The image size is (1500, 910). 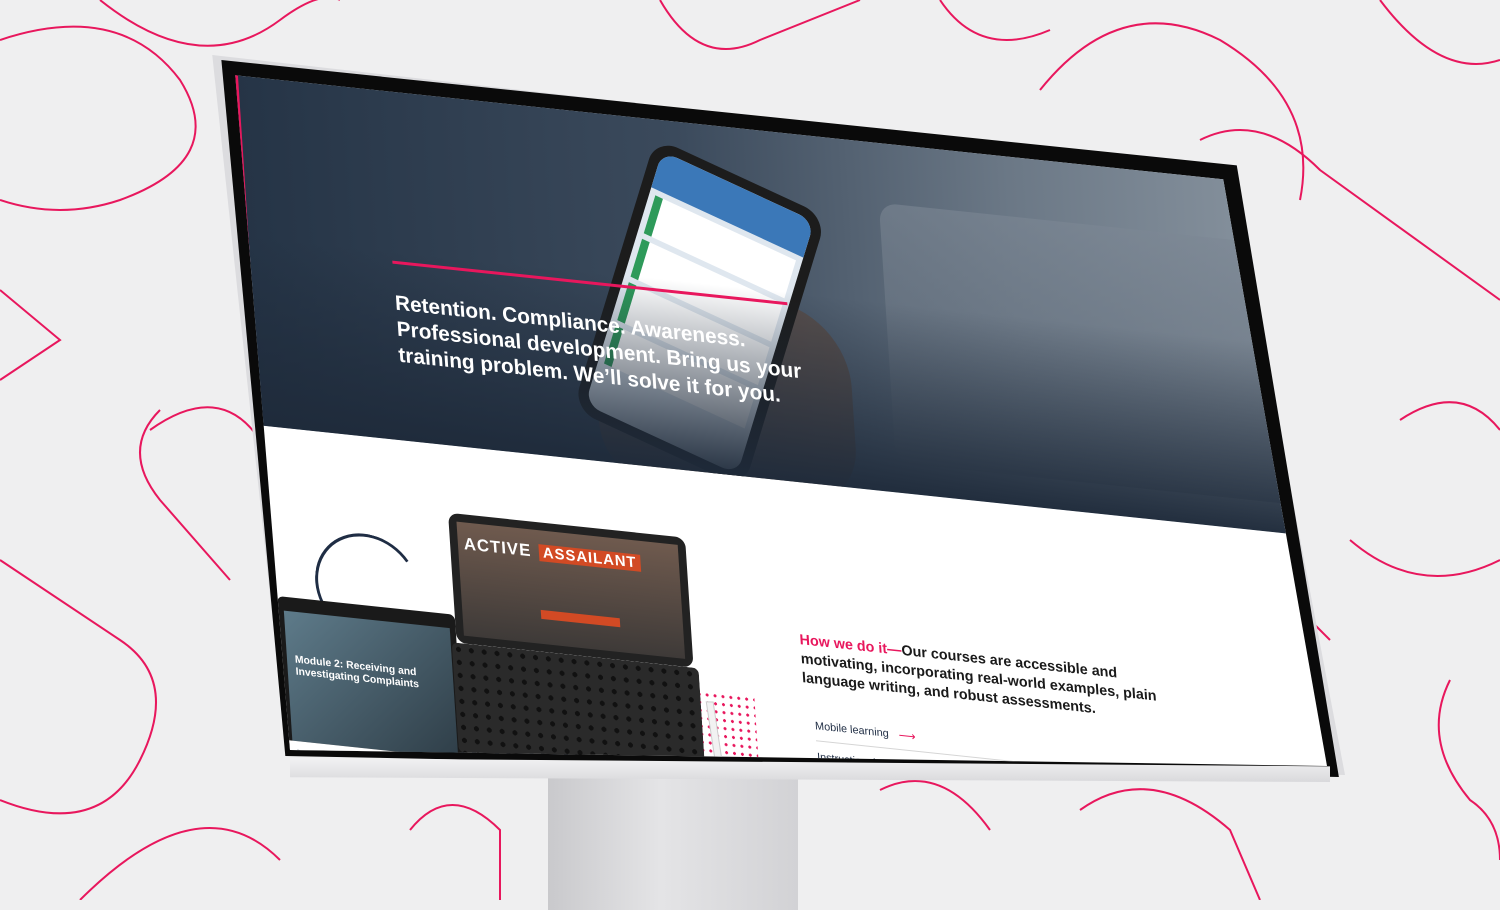 I want to click on service-link-custom-media: Custom media ⟶, so click(x=1001, y=807).